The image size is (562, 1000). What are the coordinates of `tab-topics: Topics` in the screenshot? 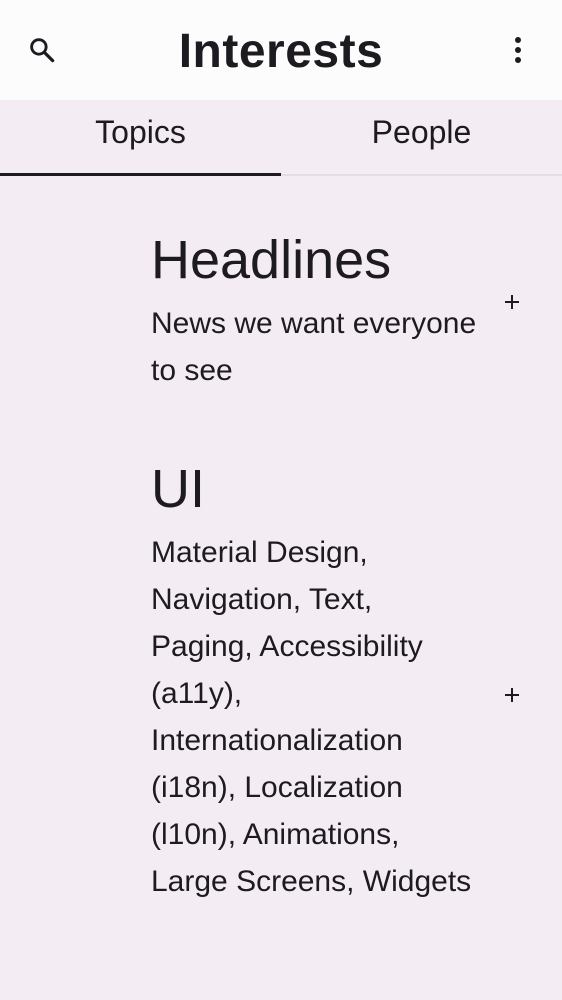 It's located at (140, 138).